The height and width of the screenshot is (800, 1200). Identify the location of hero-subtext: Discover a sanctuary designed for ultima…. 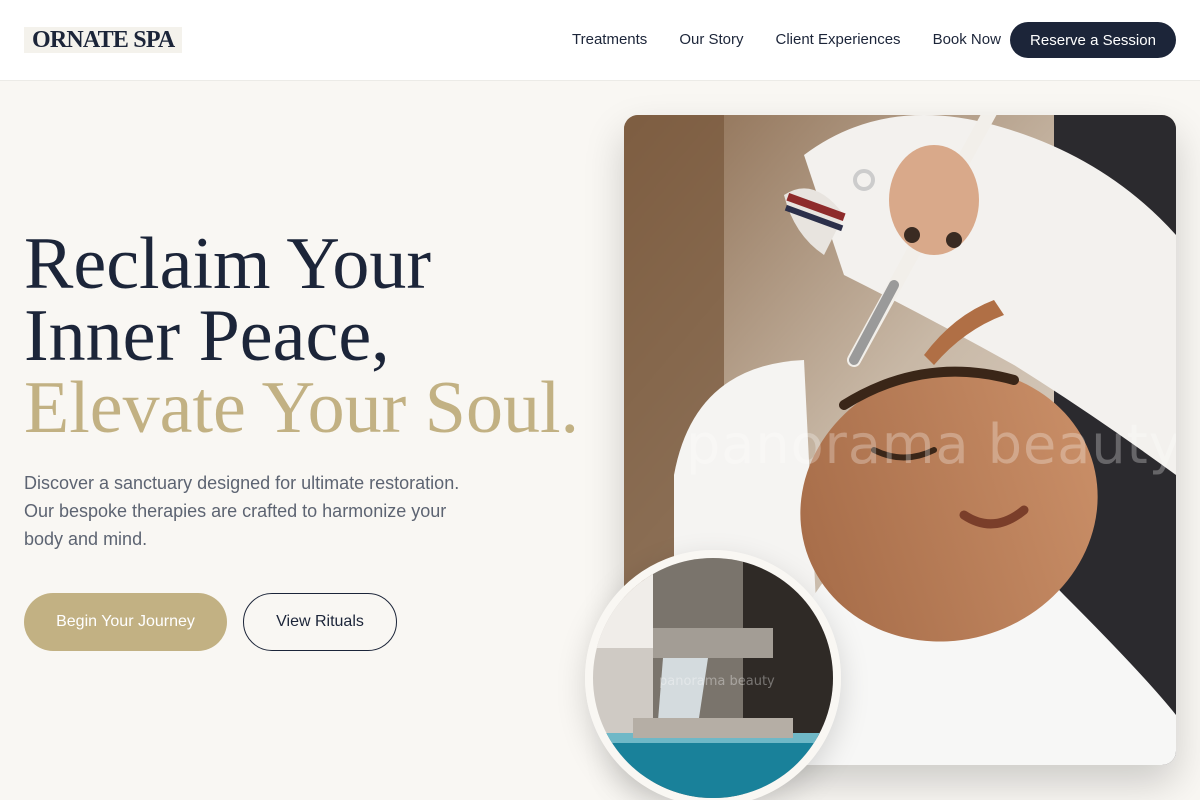
(242, 511).